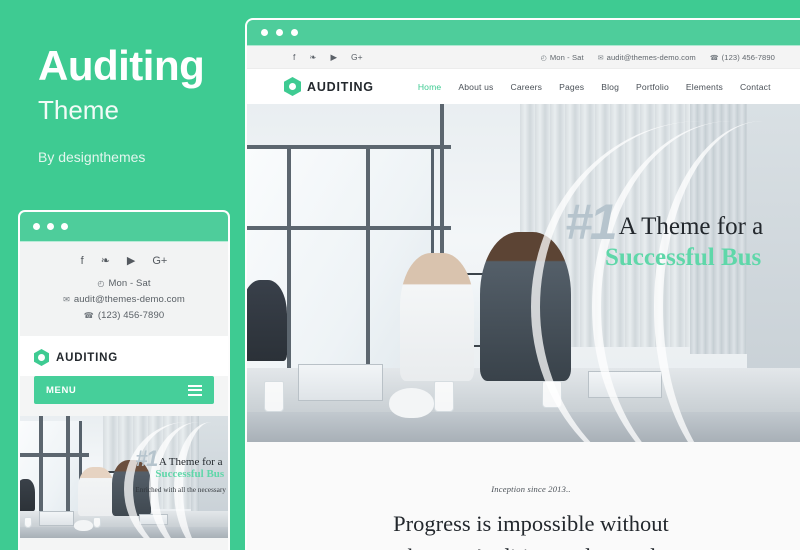 This screenshot has height=550, width=800. What do you see at coordinates (704, 87) in the screenshot?
I see `nav-item-elements: Elements` at bounding box center [704, 87].